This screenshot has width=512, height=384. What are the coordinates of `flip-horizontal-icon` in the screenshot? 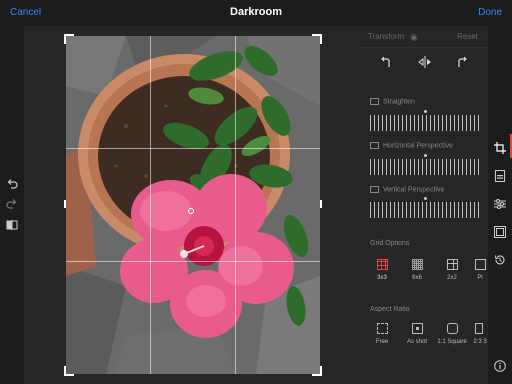 It's located at (425, 62).